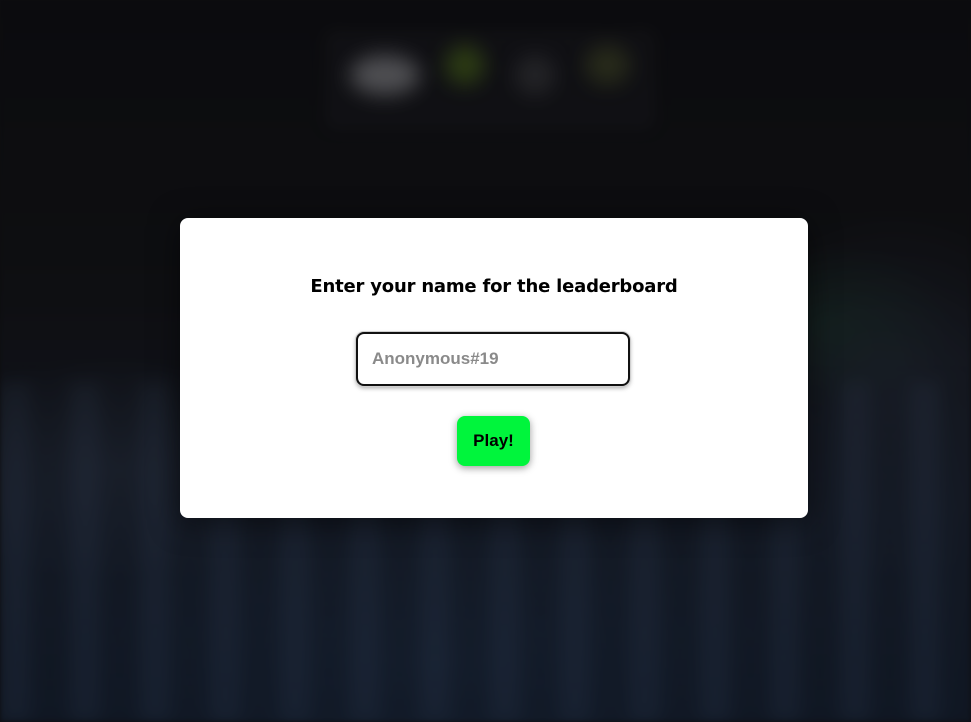 This screenshot has width=971, height=722. Describe the element at coordinates (494, 286) in the screenshot. I see `dialog-title: Enter your name for the leaderboard` at that location.